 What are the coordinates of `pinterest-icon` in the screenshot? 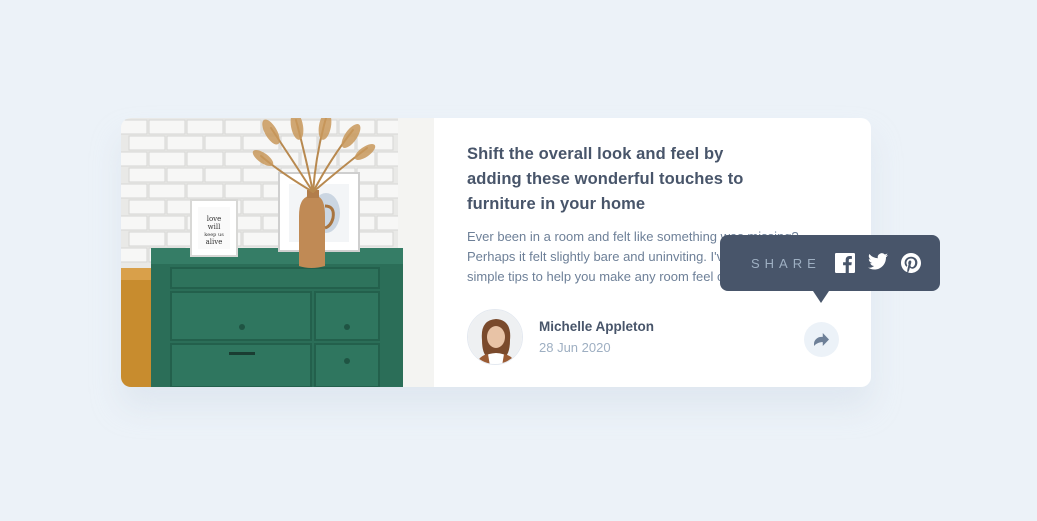 It's located at (910, 263).